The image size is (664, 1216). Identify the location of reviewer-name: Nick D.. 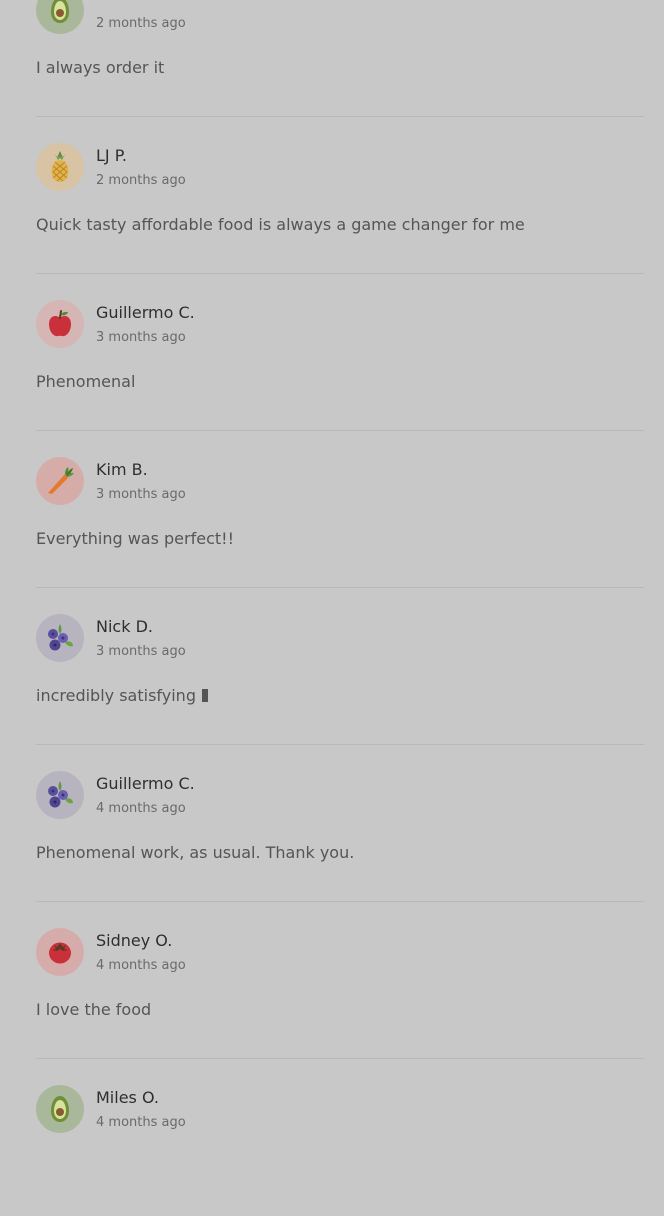
(124, 626).